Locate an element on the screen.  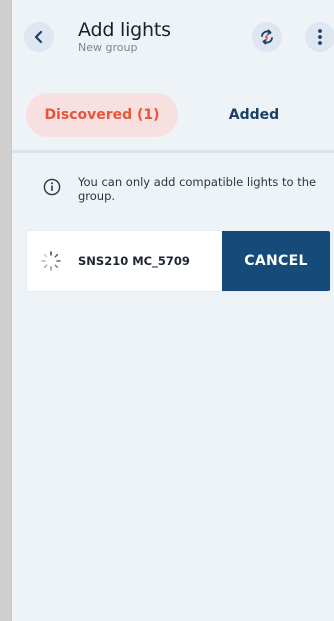
page-subtitle: New group is located at coordinates (108, 47).